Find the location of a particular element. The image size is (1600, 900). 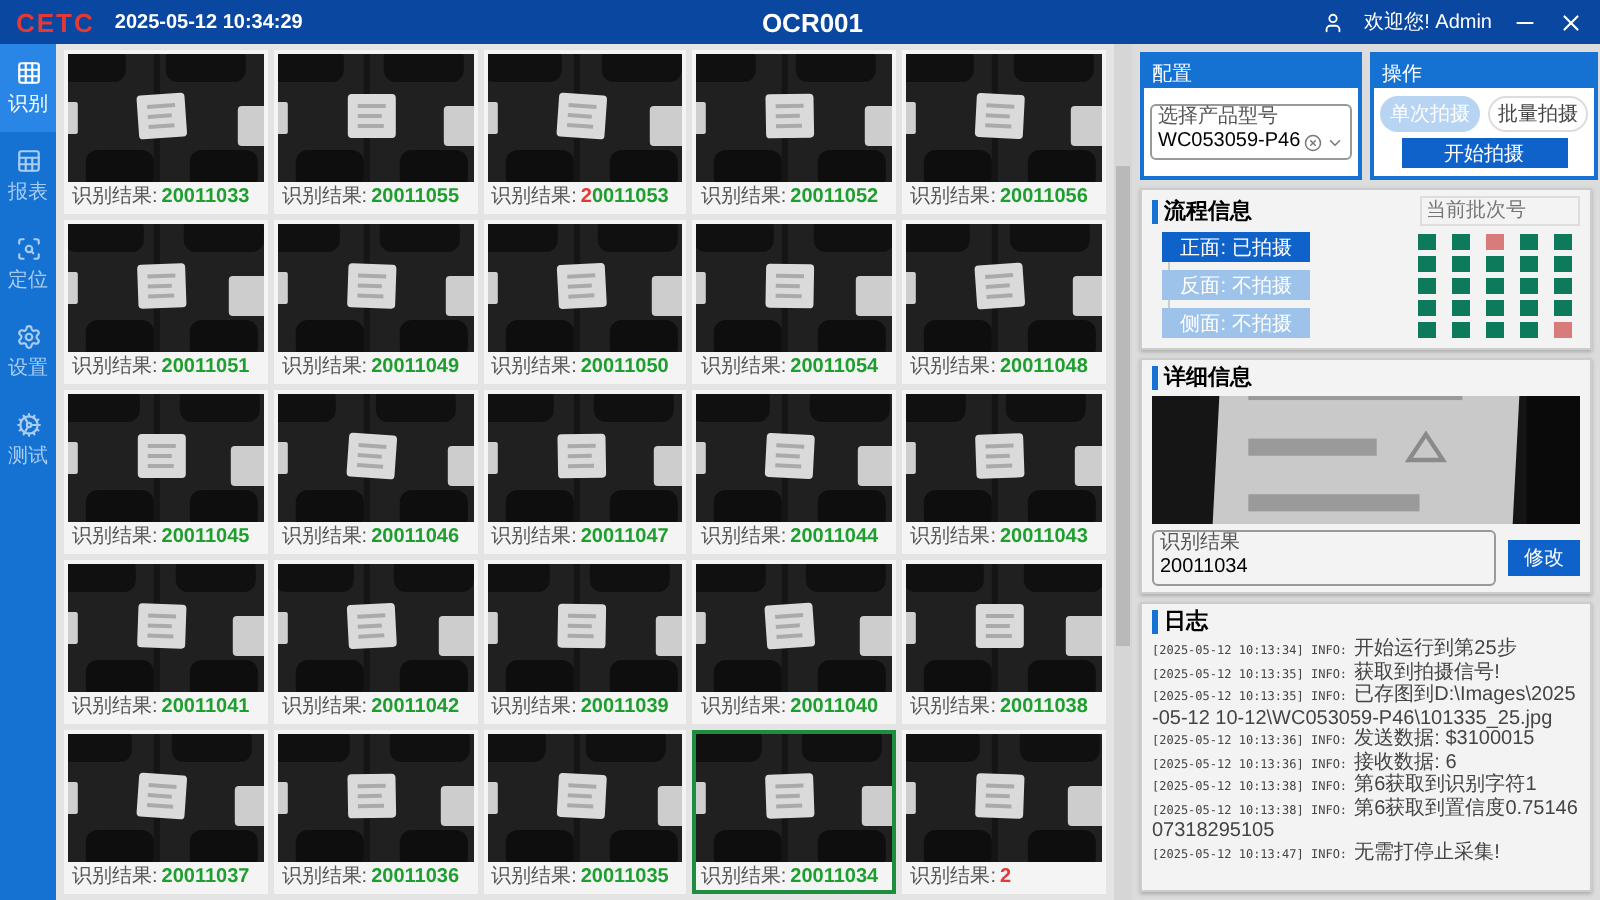

result-value: 20011037 is located at coordinates (205, 876).